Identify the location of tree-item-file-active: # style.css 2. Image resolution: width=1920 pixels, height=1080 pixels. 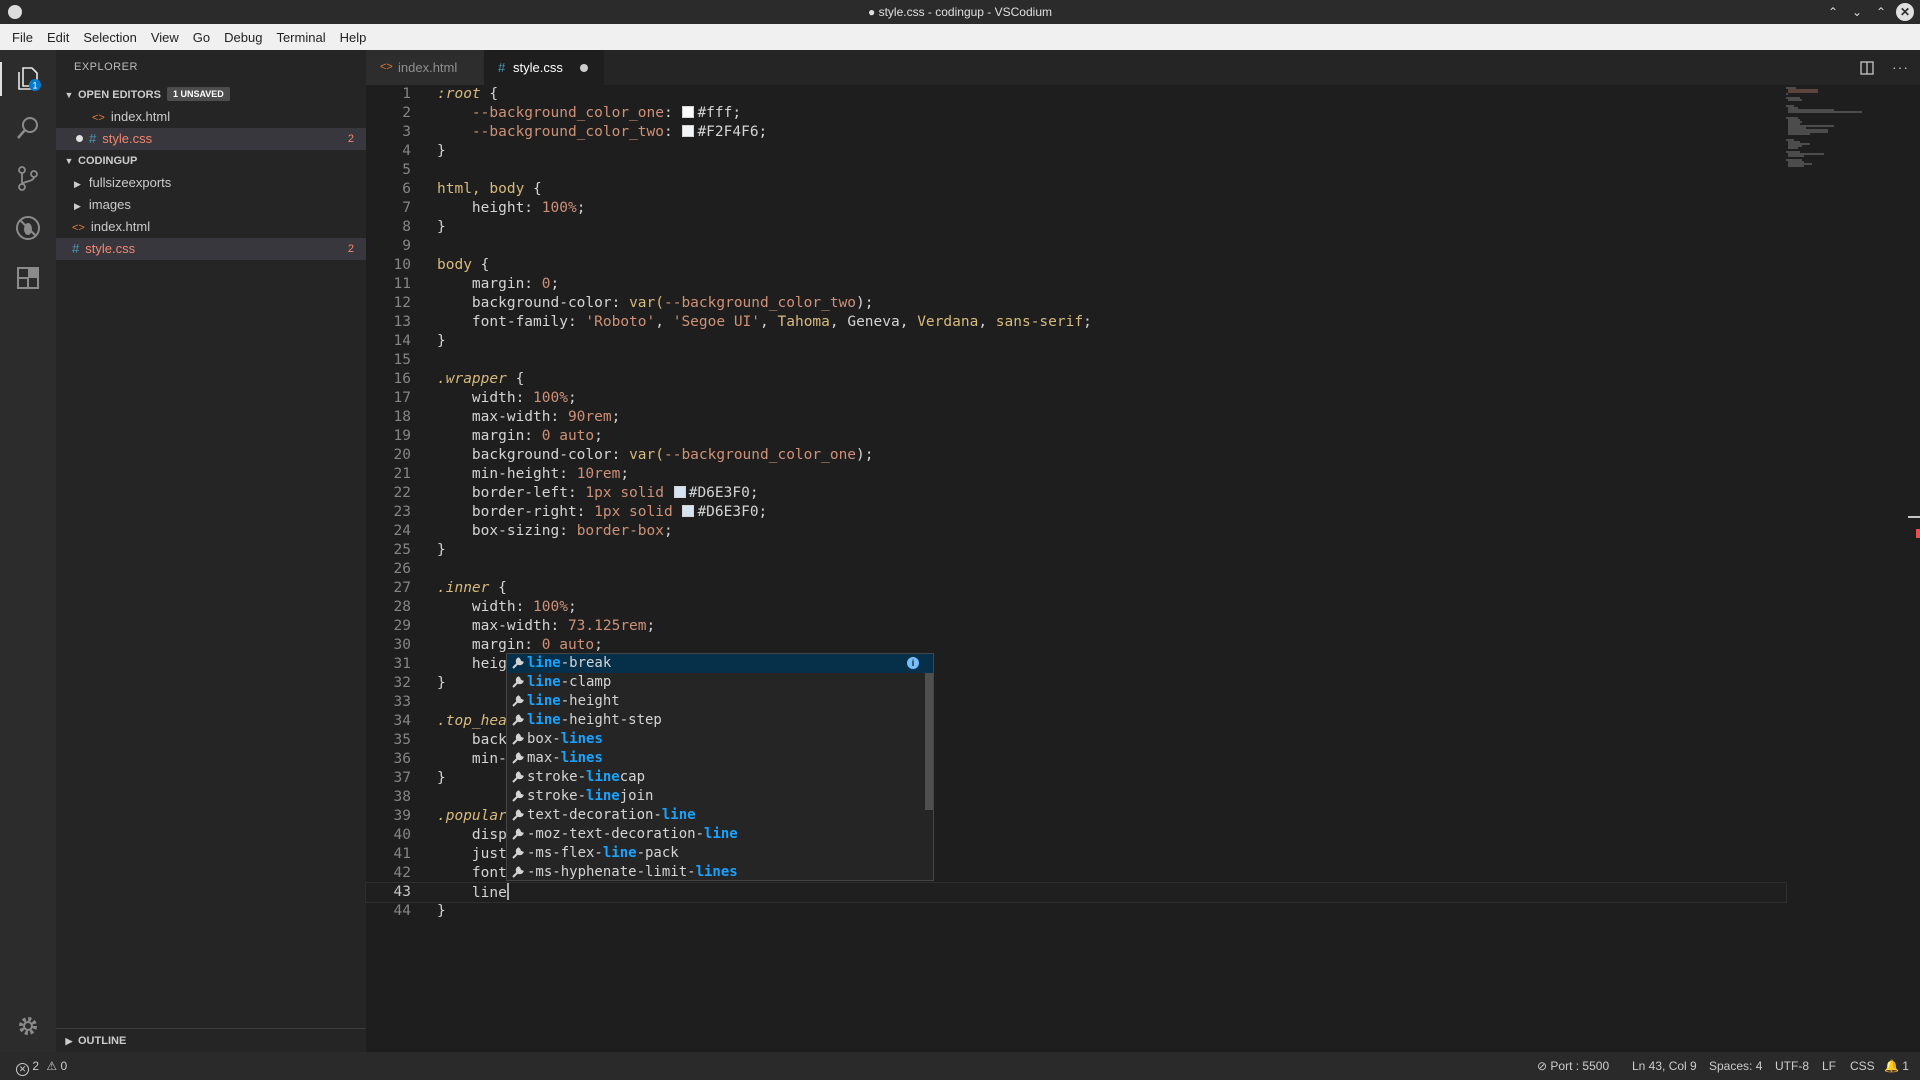
(211, 249).